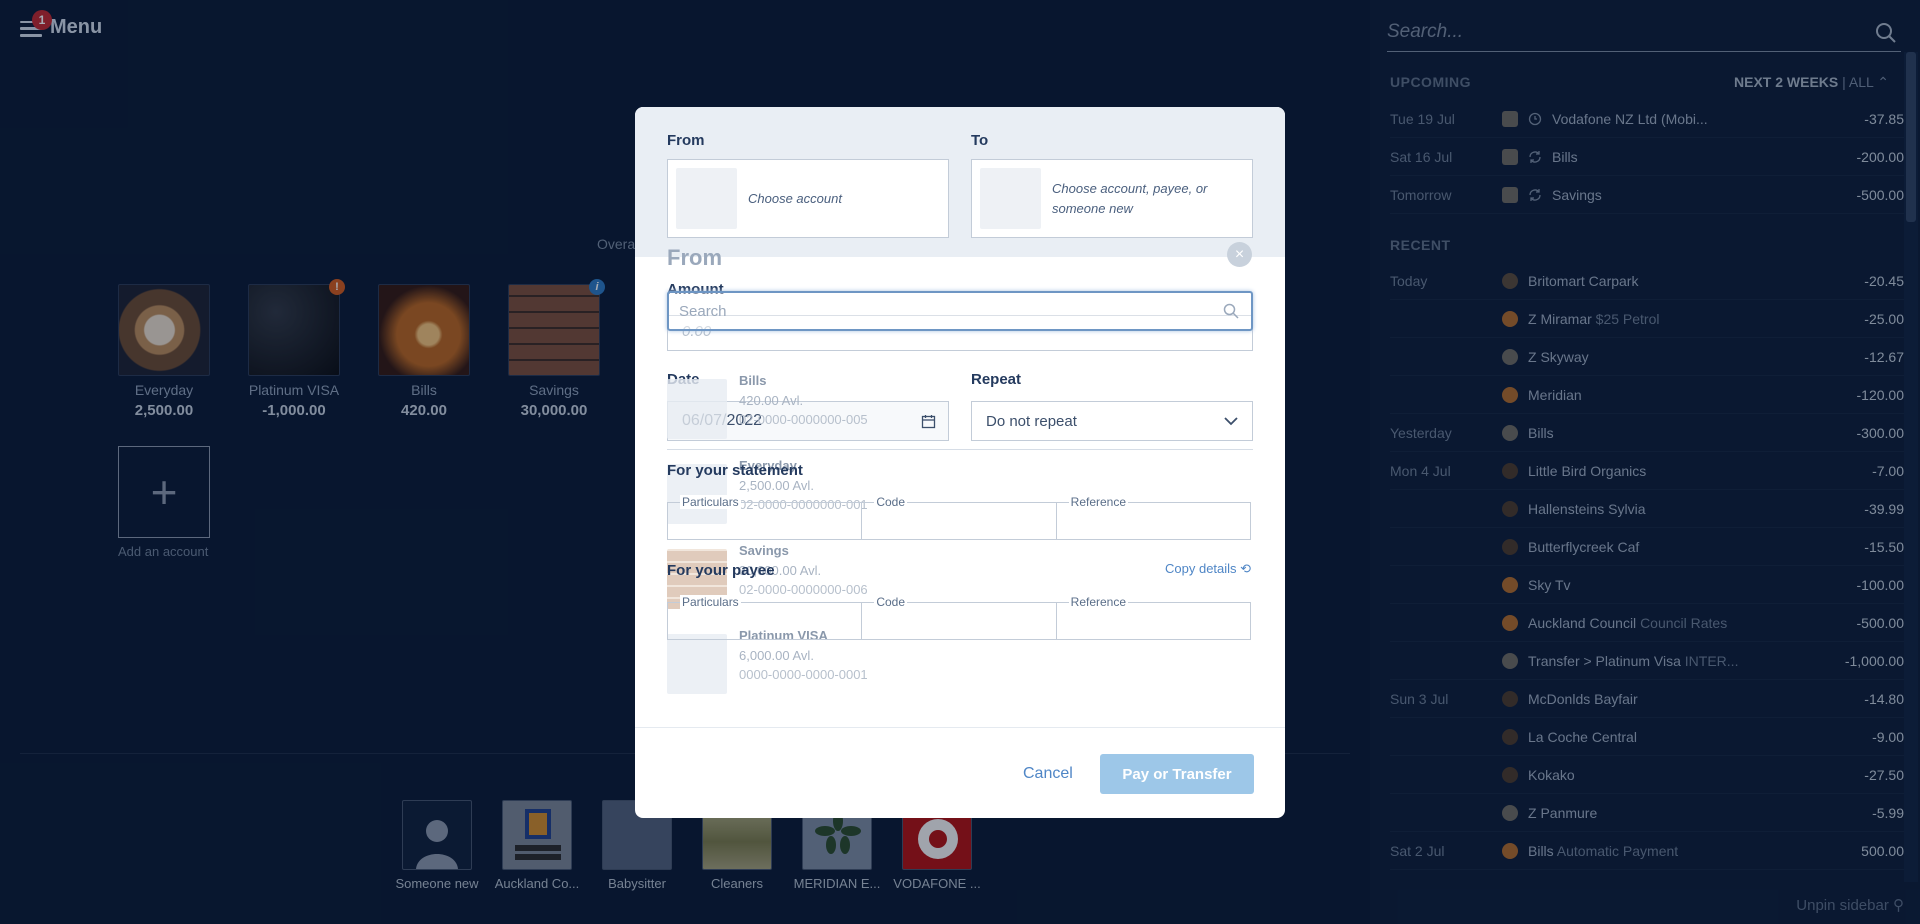 This screenshot has width=1920, height=924. What do you see at coordinates (1048, 774) in the screenshot?
I see `cancel-button: Cancel` at bounding box center [1048, 774].